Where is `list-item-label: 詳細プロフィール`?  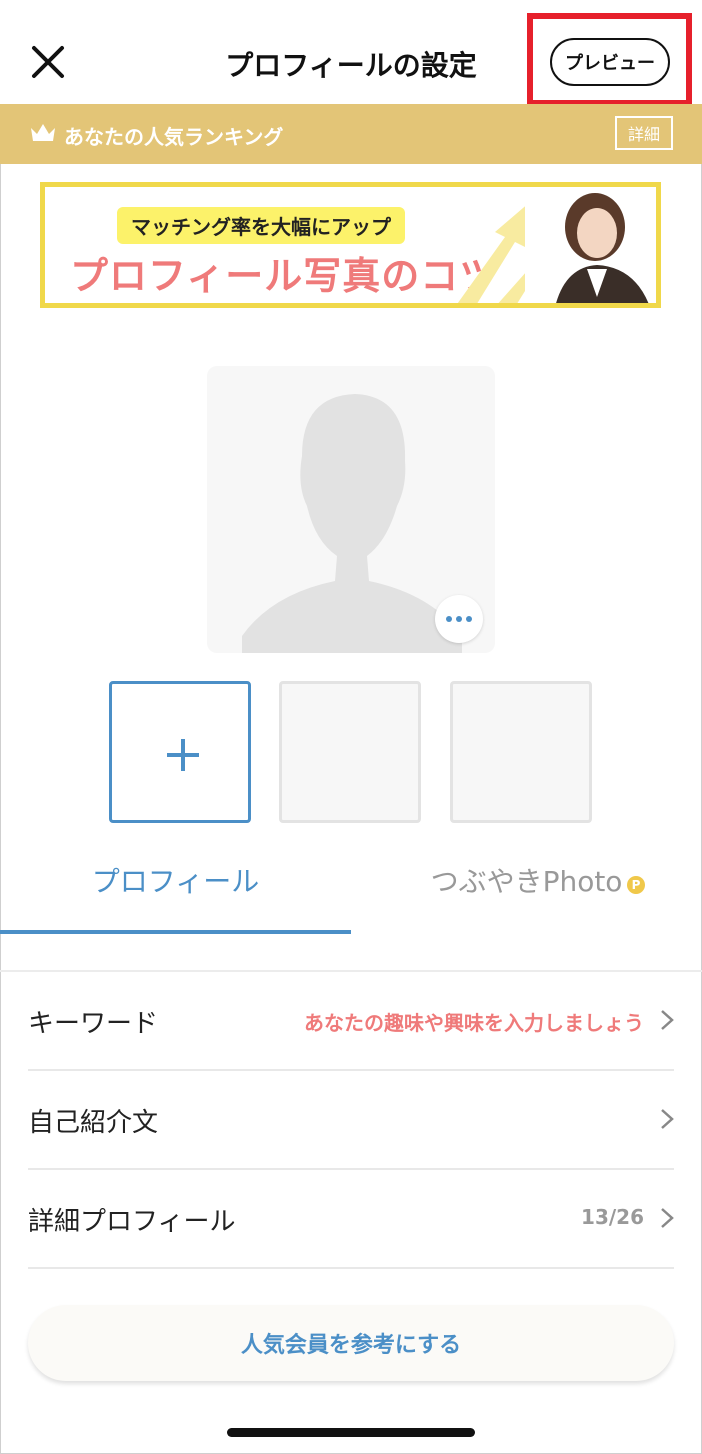 list-item-label: 詳細プロフィール is located at coordinates (132, 1222).